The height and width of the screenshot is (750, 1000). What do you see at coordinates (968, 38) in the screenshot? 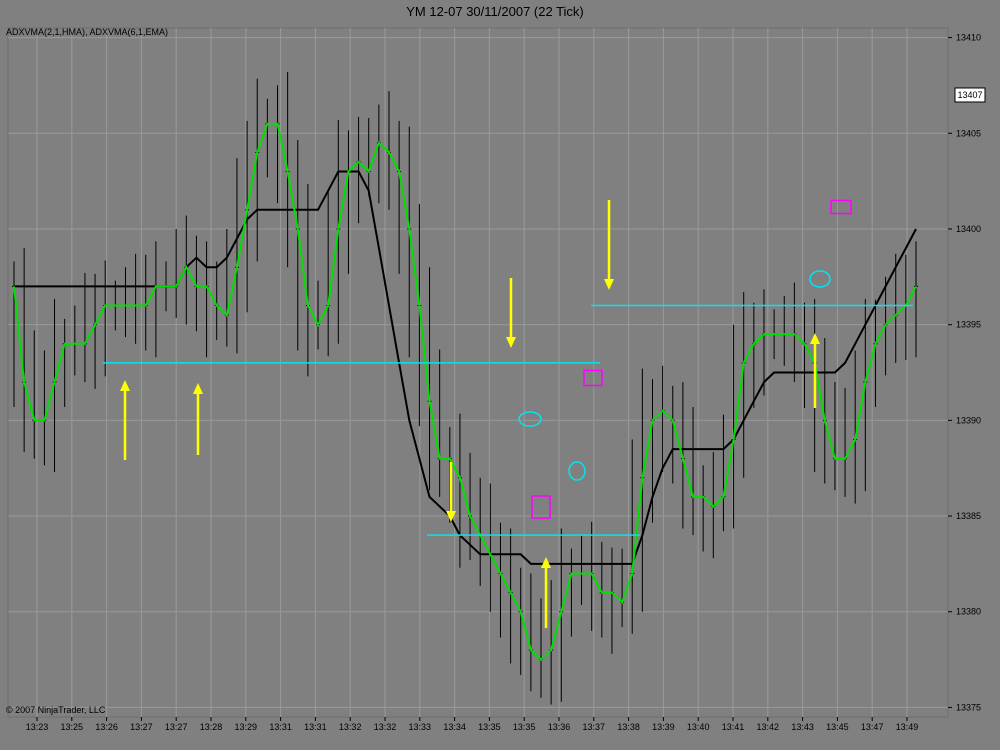
I see `y-tick-label: 13410` at bounding box center [968, 38].